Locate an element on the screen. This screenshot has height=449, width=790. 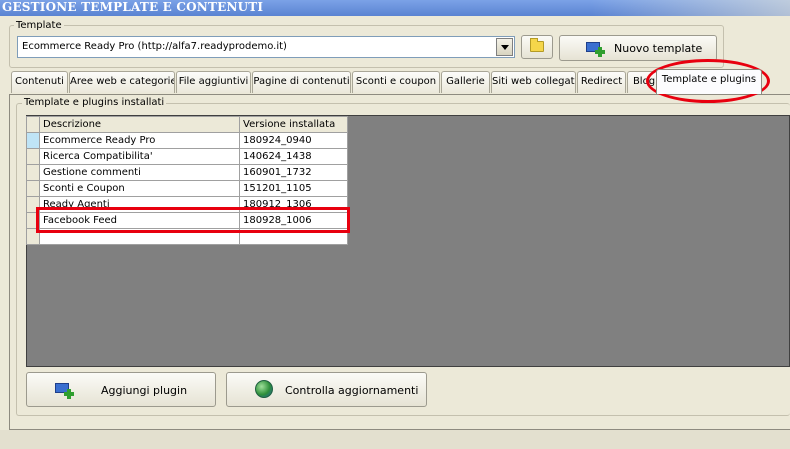
window-title-bar: GESTIONE TEMPLATE E CONTENUTI is located at coordinates (395, 8).